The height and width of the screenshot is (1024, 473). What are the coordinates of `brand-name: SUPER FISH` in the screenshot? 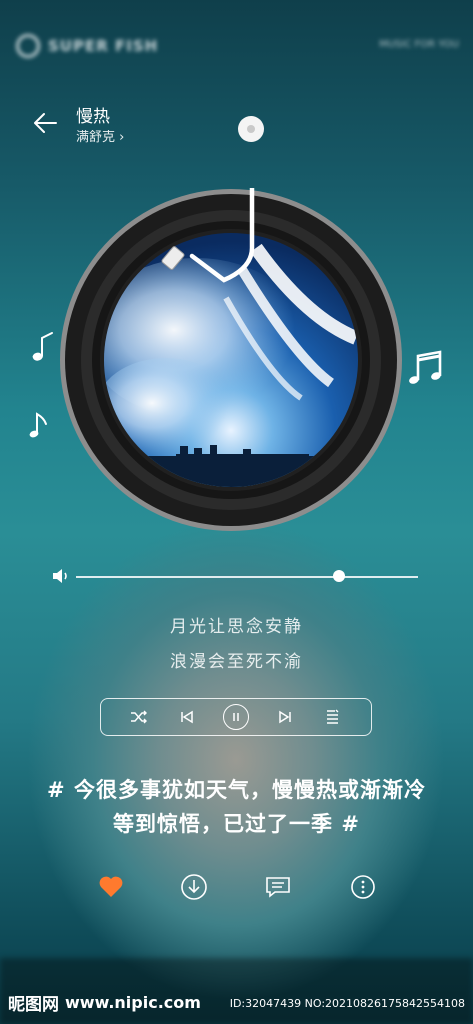 It's located at (103, 46).